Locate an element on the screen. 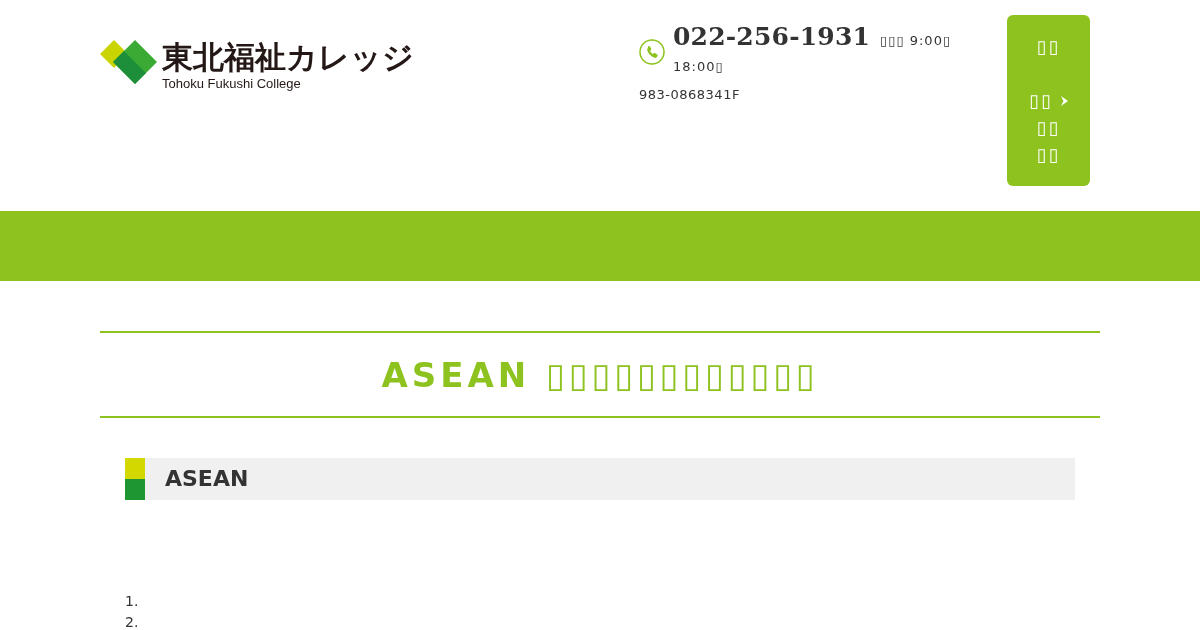 Image resolution: width=1200 pixels, height=630 pixels. page-title: ASEAN ▯▯▯▯▯▯▯▯▯▯▯▯ is located at coordinates (600, 375).